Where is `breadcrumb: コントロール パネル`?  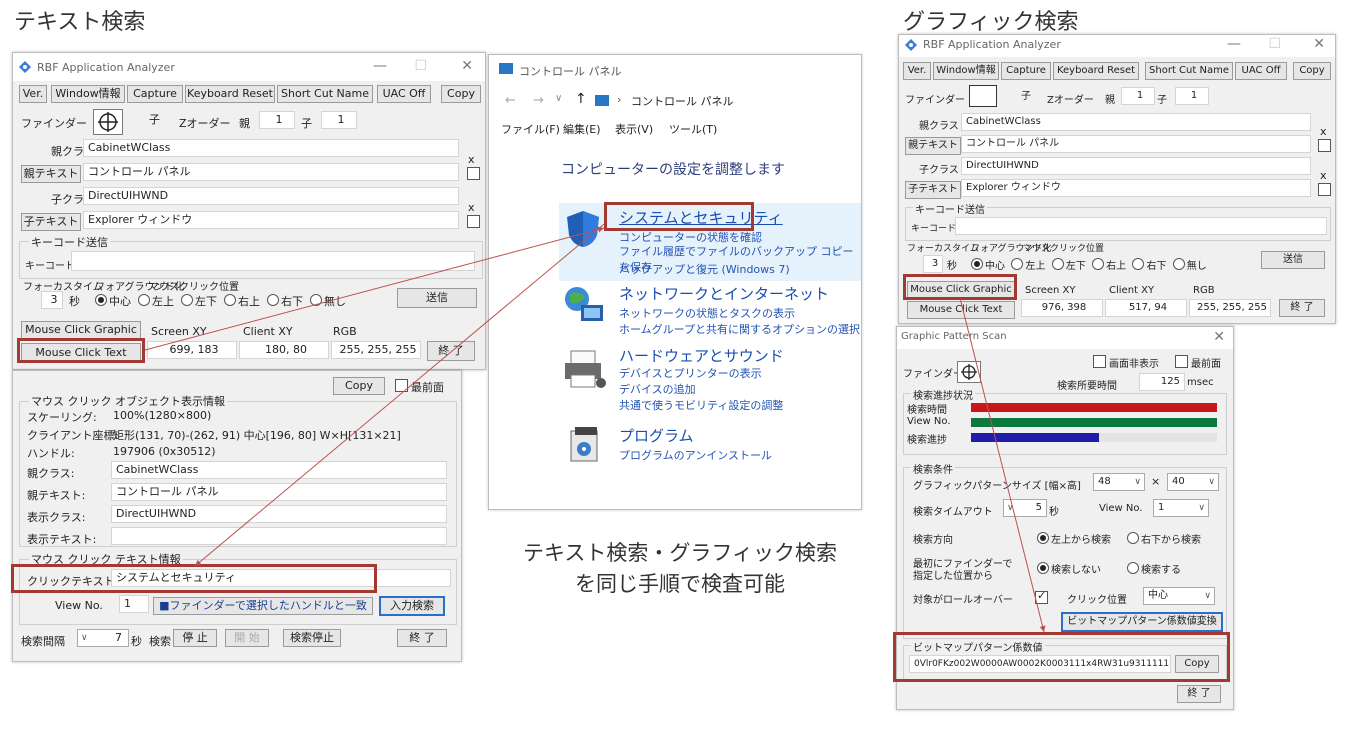 breadcrumb: コントロール パネル is located at coordinates (682, 101).